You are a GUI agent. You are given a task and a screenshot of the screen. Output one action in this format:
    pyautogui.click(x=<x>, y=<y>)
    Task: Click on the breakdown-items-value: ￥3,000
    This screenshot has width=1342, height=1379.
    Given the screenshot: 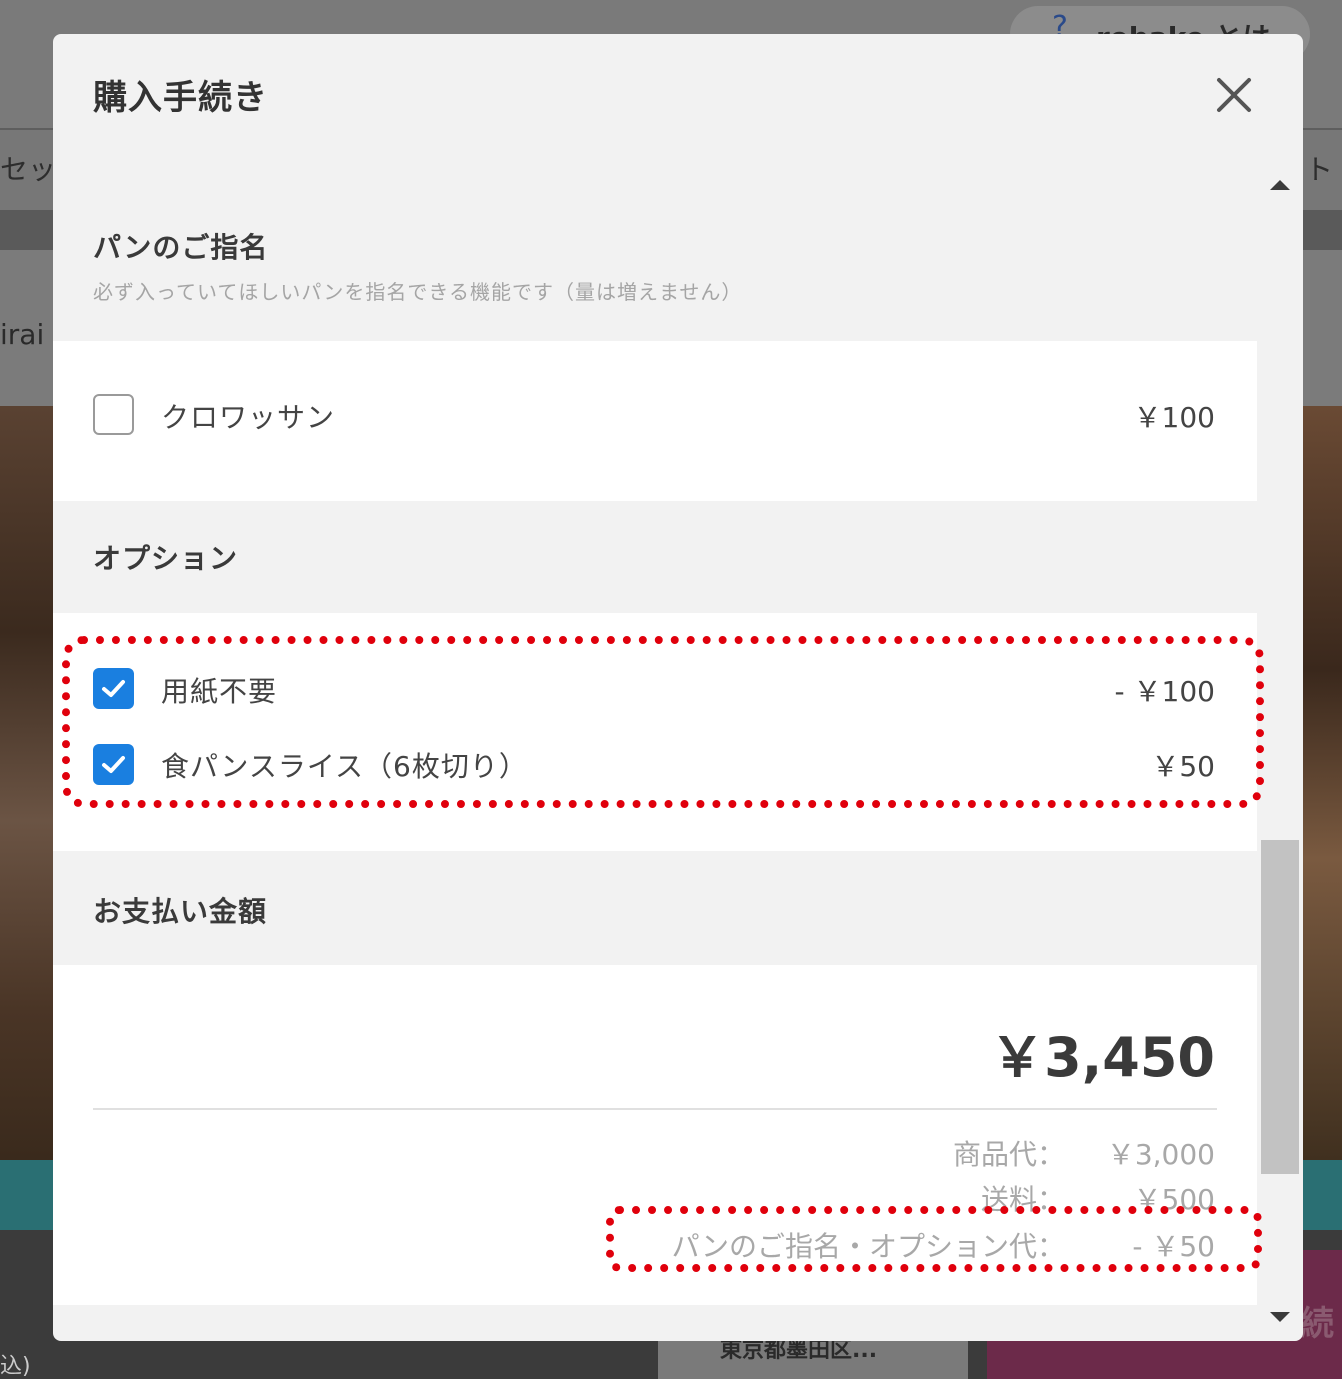 What is the action you would take?
    pyautogui.click(x=1160, y=1154)
    